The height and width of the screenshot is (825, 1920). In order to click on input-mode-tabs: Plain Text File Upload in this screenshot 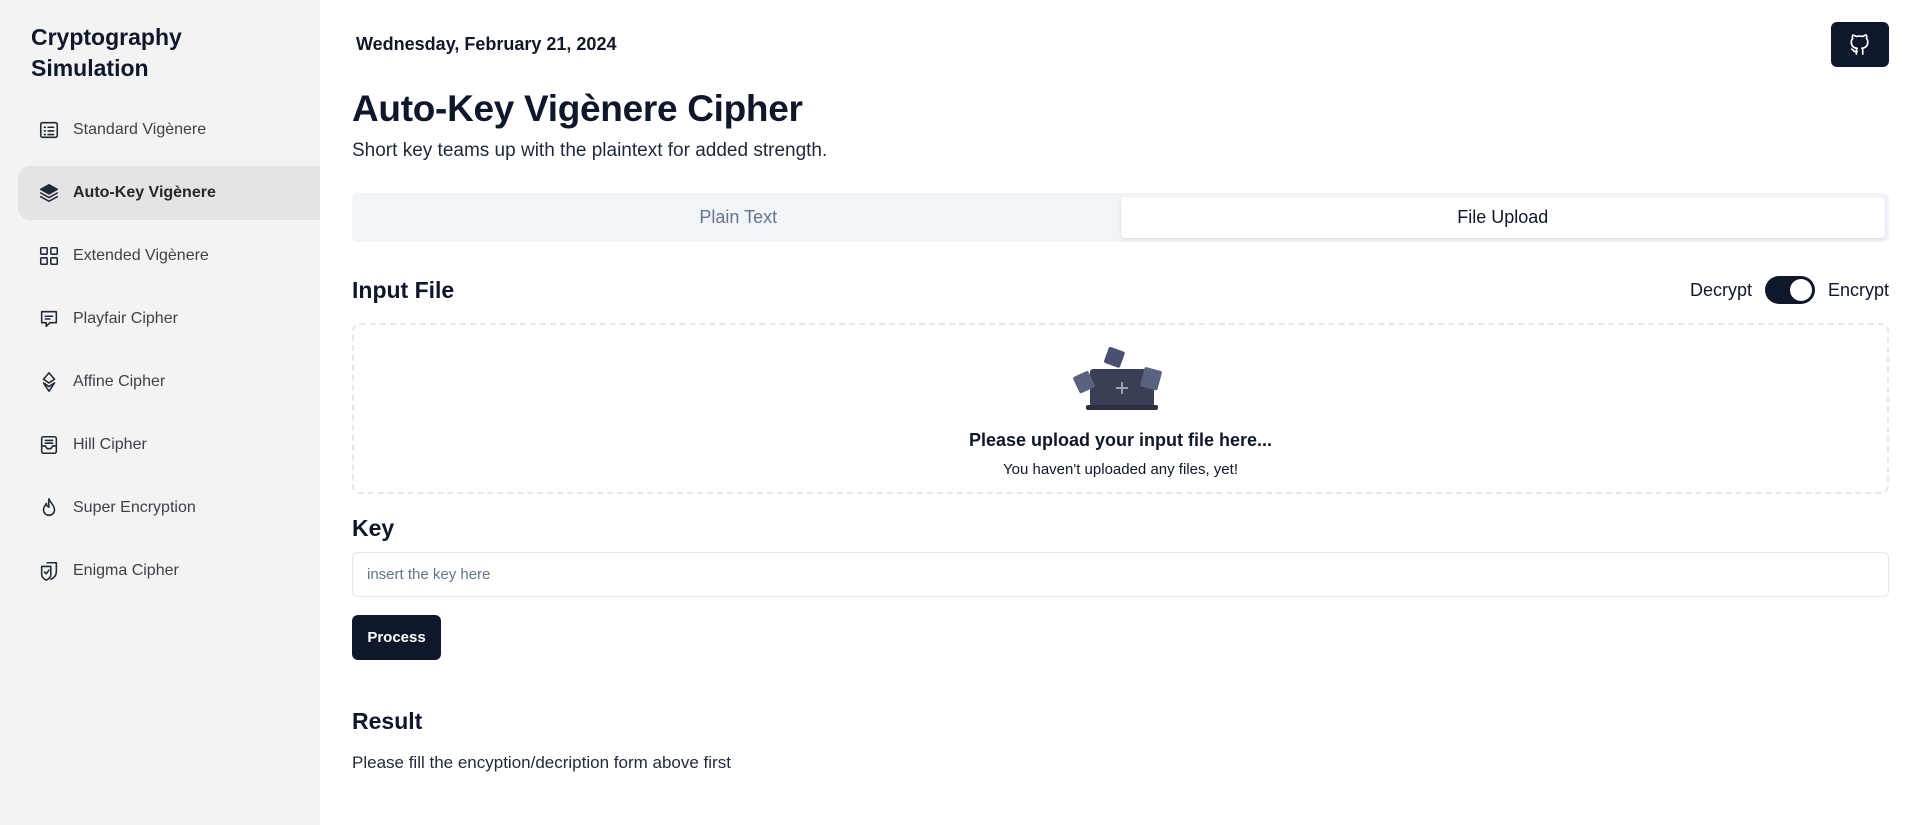, I will do `click(1120, 217)`.